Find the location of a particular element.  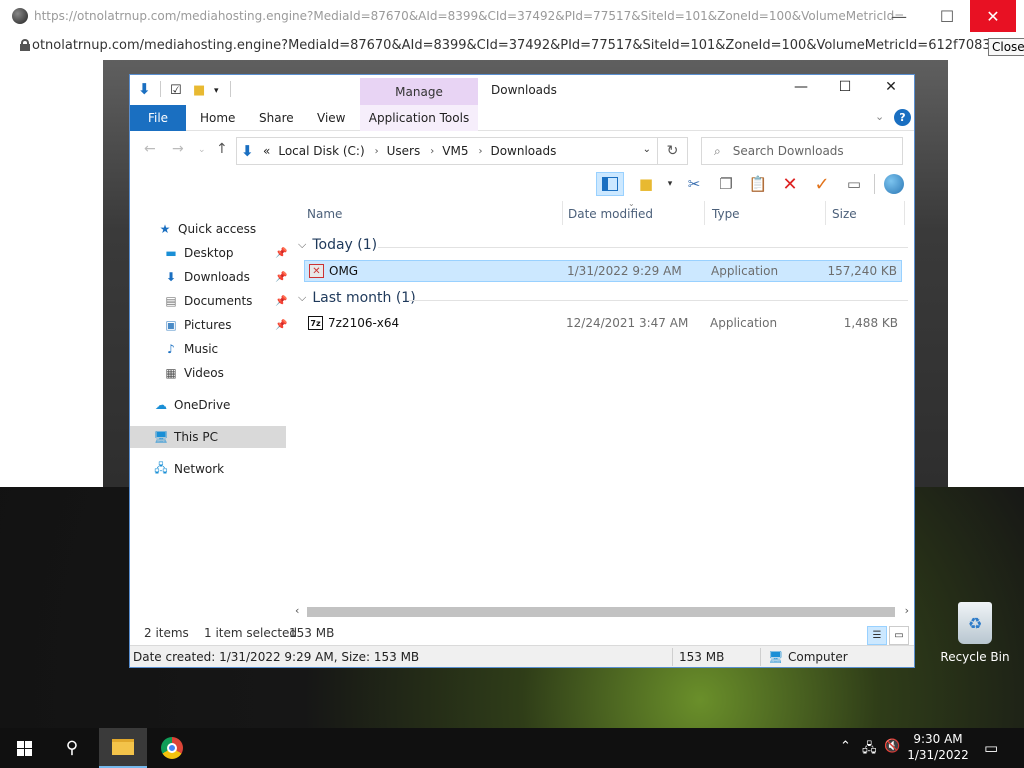

explorer-minimize-button: — is located at coordinates (801, 87).